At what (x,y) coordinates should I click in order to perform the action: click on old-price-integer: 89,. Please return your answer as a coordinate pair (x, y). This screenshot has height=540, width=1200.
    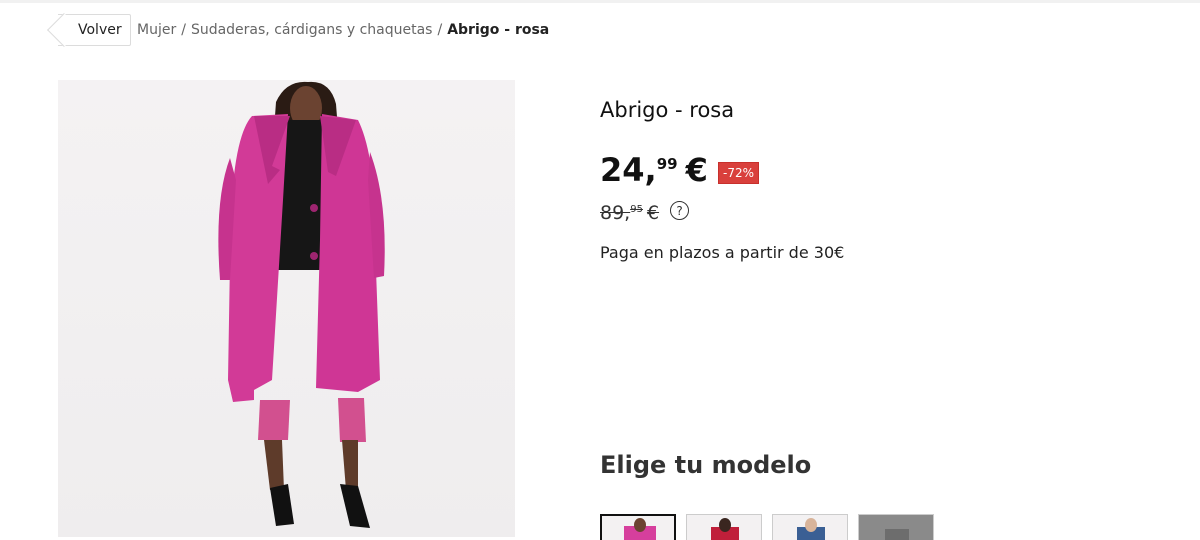
    Looking at the image, I should click on (615, 213).